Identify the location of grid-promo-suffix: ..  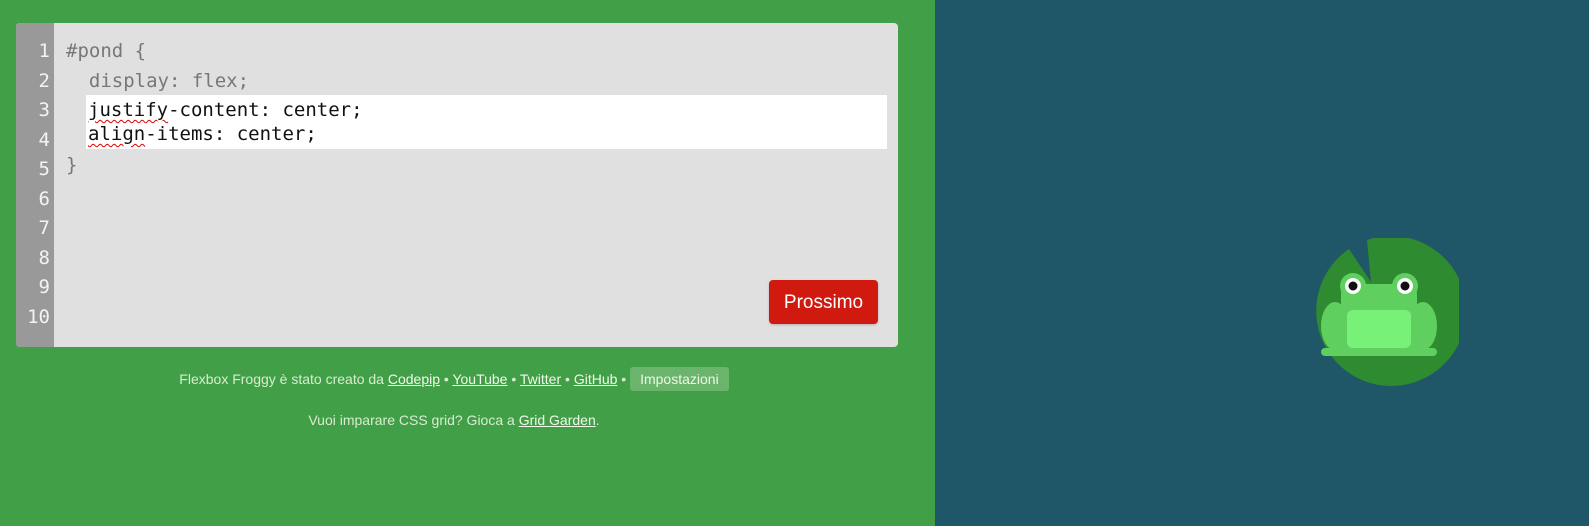
(597, 420).